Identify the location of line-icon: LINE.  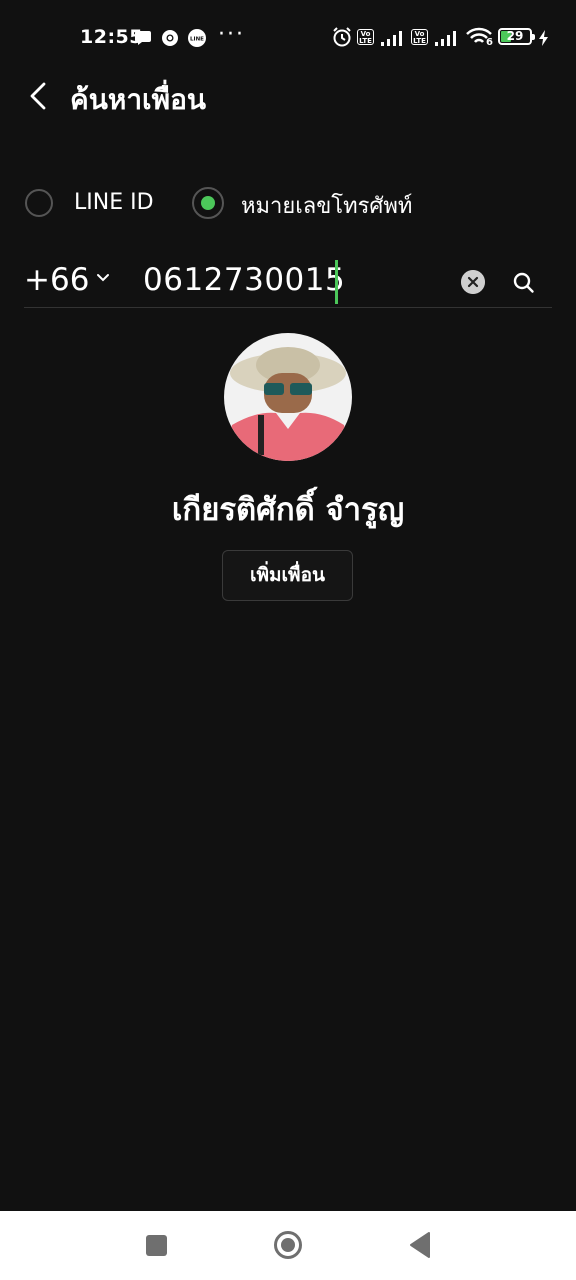
(197, 38).